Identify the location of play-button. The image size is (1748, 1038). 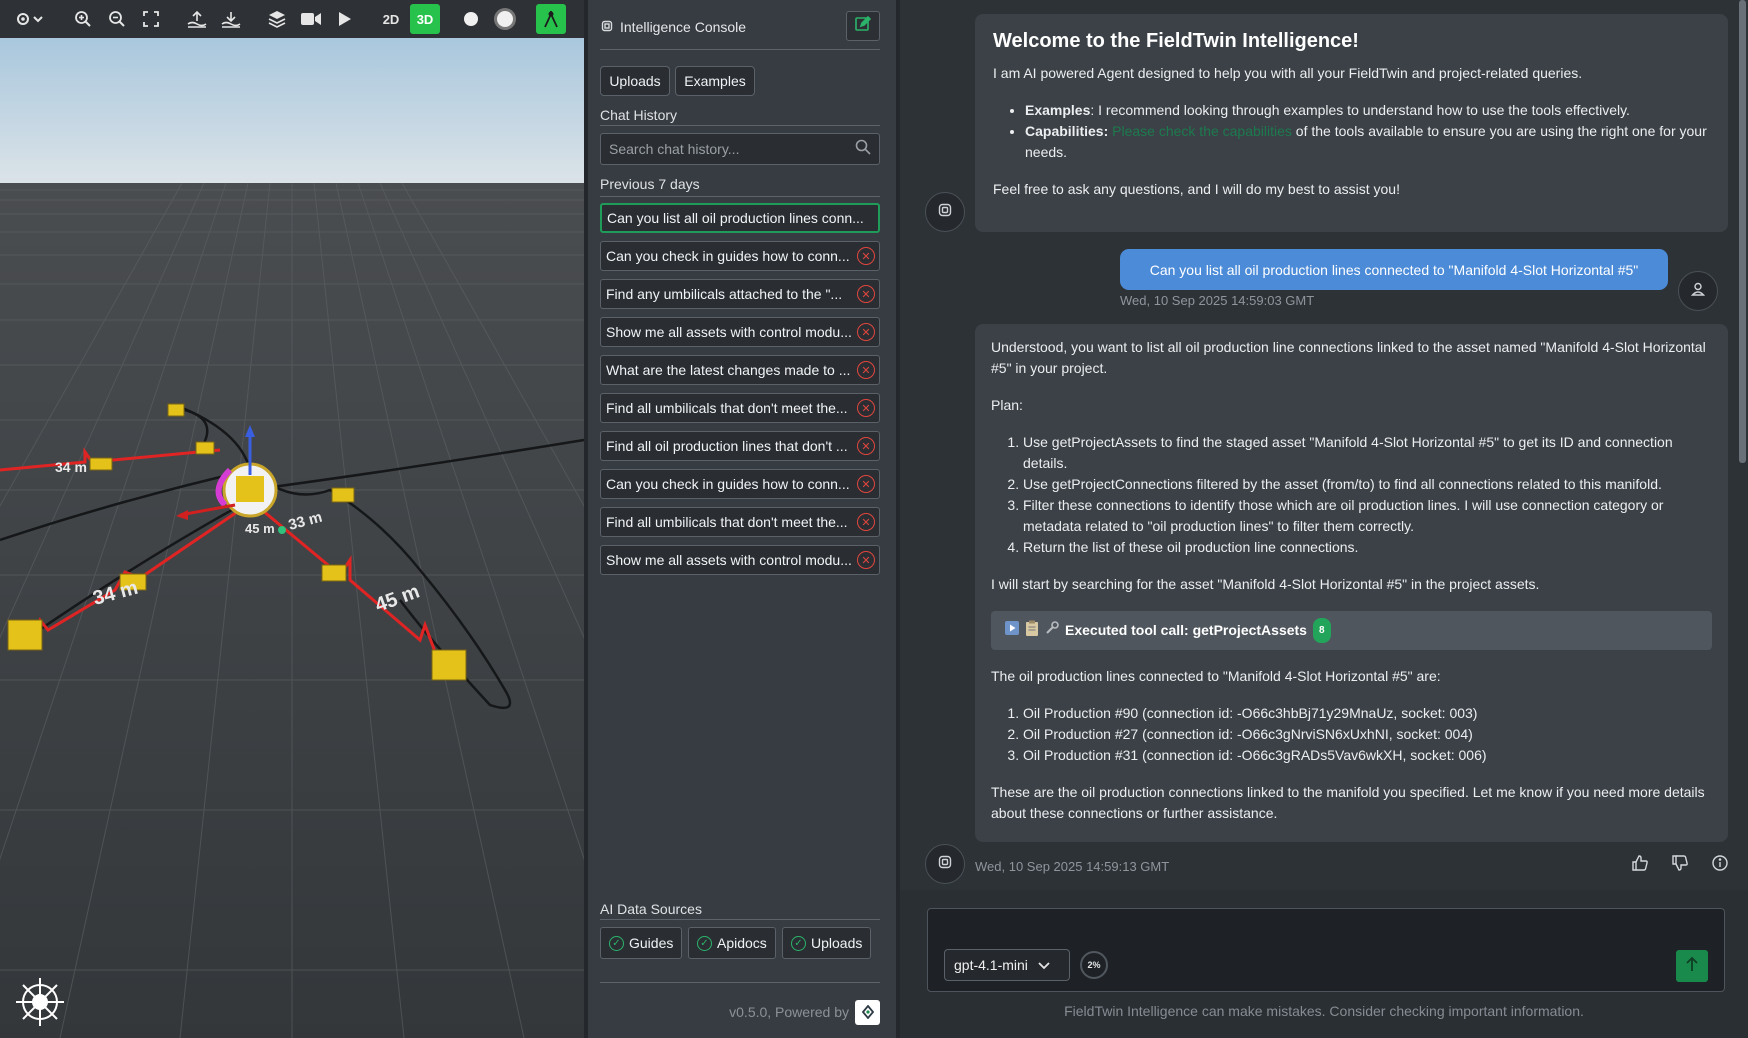
(345, 19).